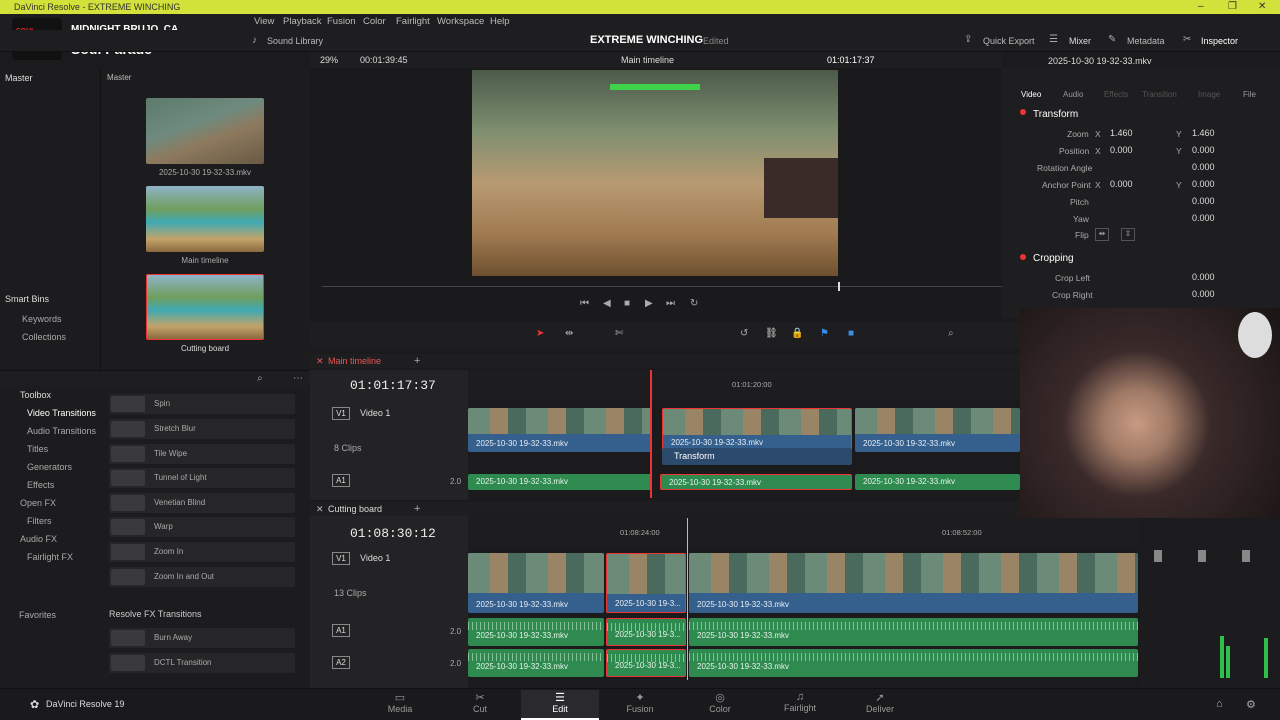 Image resolution: width=1280 pixels, height=720 pixels. Describe the element at coordinates (536, 583) in the screenshot. I see `cb-clip-1: 2025-10-30 19-32-33.mkv` at that location.